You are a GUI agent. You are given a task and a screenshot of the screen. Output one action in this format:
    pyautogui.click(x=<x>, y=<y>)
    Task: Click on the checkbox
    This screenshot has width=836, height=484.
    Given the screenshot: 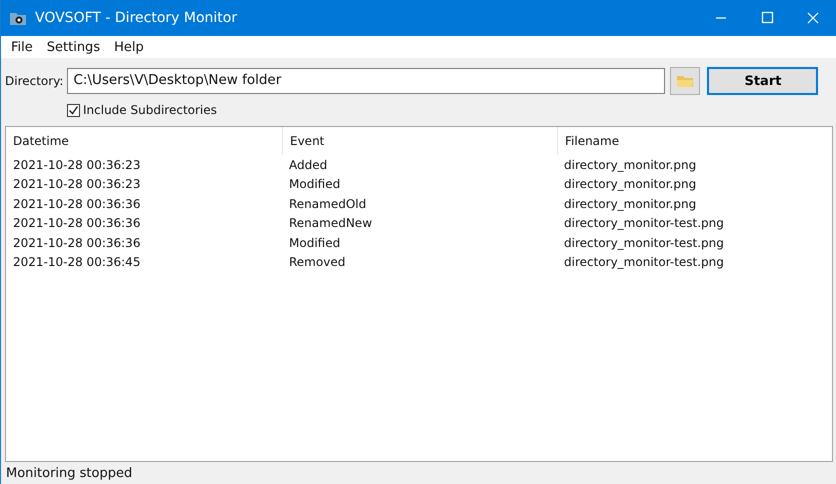 What is the action you would take?
    pyautogui.click(x=73, y=110)
    